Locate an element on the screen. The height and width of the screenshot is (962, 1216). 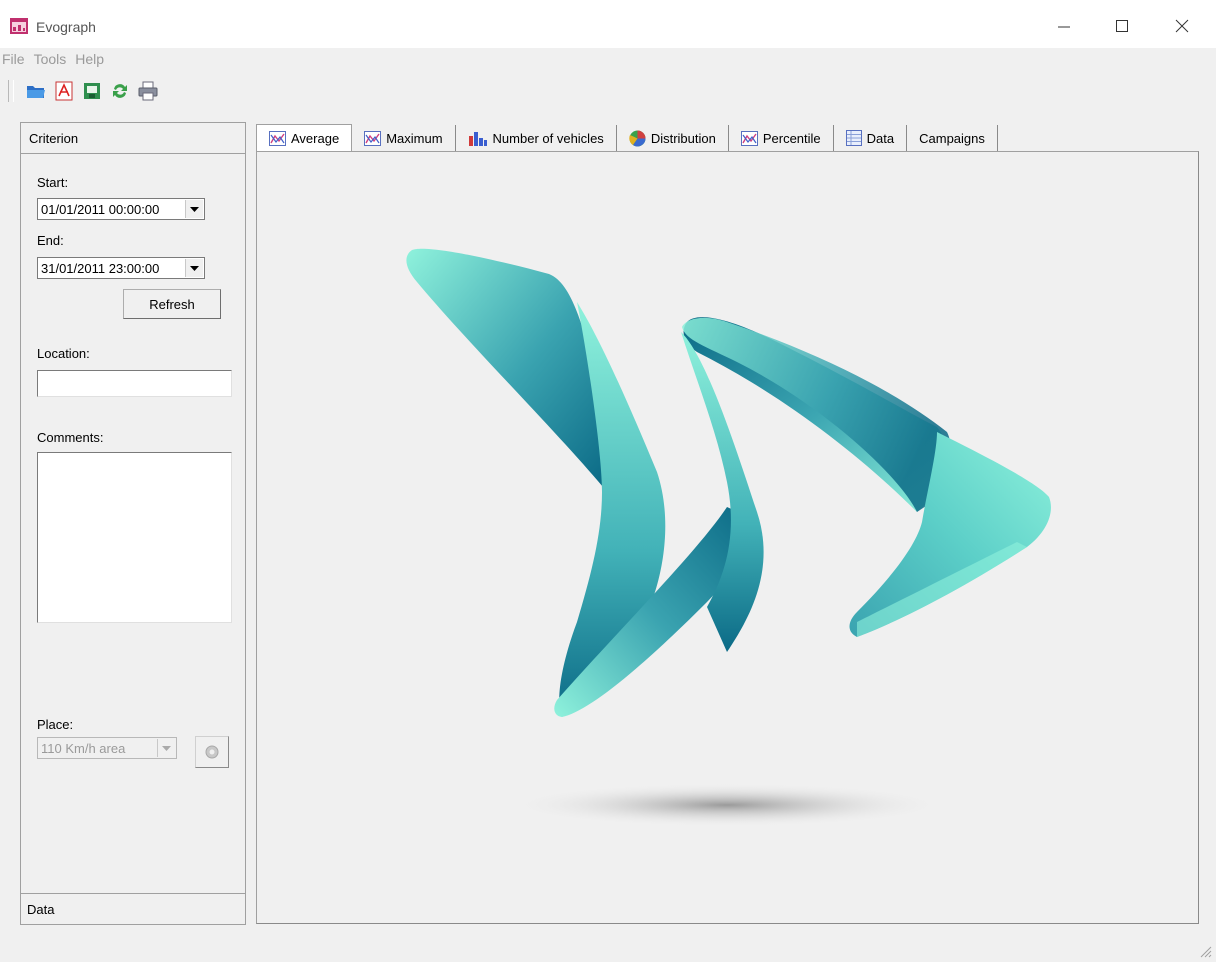
start-datetime-value: 01/01/2011 00:00:00 is located at coordinates (100, 209).